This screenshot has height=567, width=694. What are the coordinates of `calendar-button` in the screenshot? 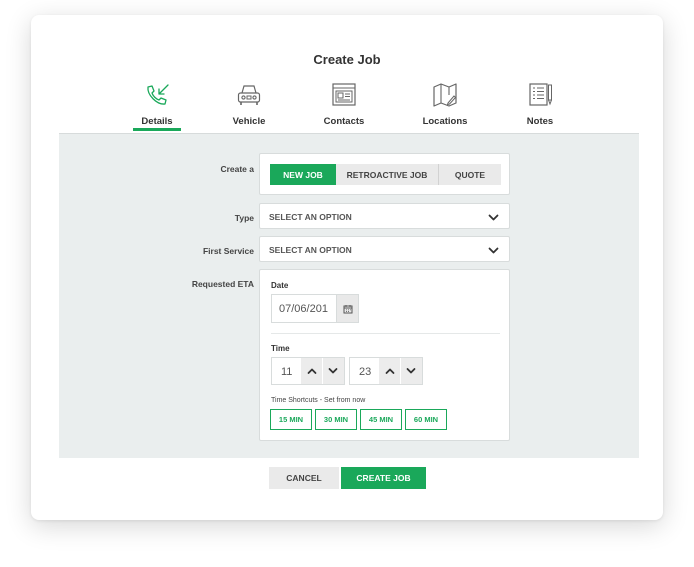 It's located at (347, 308).